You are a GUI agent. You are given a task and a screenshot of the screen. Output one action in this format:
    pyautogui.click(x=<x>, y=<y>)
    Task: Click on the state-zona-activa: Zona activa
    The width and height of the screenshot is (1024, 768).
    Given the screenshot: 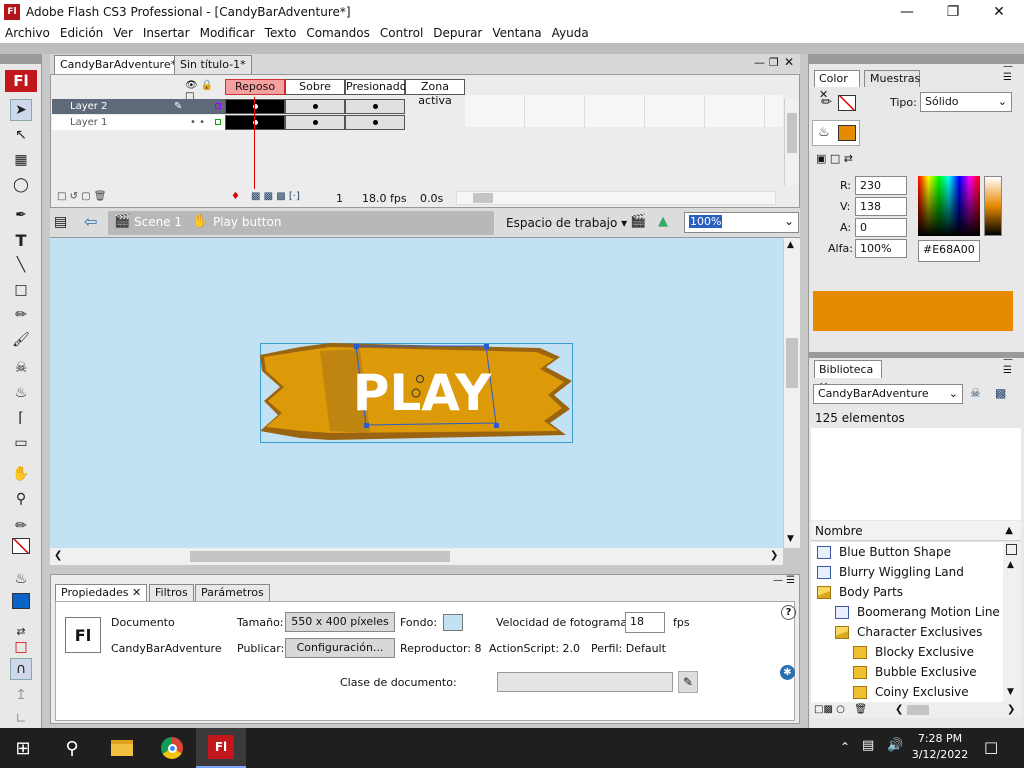 What is the action you would take?
    pyautogui.click(x=435, y=93)
    